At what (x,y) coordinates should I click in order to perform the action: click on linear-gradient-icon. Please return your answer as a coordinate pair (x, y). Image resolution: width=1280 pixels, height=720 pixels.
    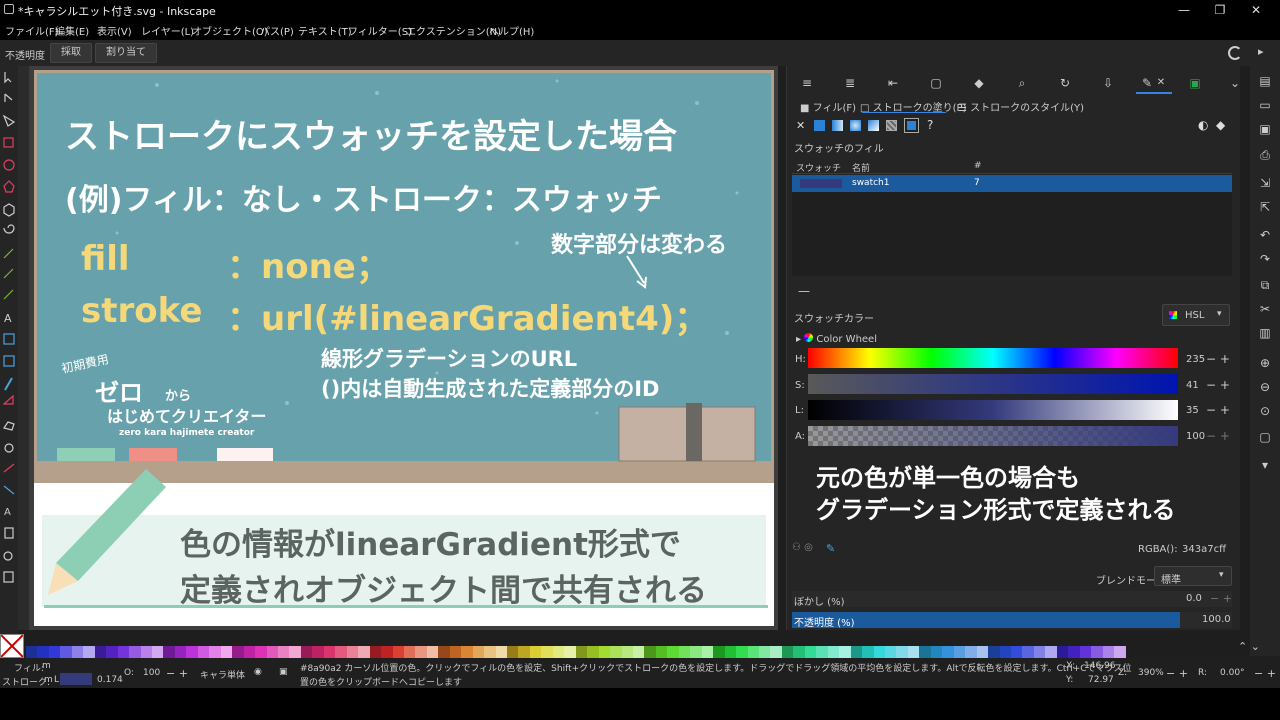
    Looking at the image, I should click on (837, 125).